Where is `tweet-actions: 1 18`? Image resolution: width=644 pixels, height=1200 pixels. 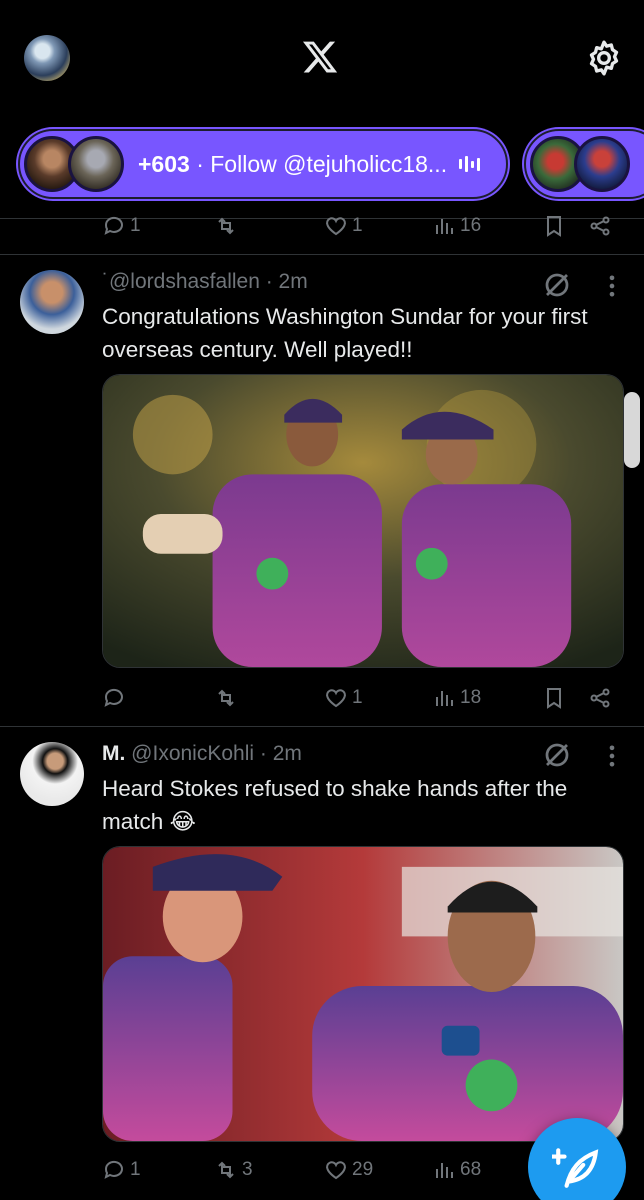 tweet-actions: 1 18 is located at coordinates (362, 698).